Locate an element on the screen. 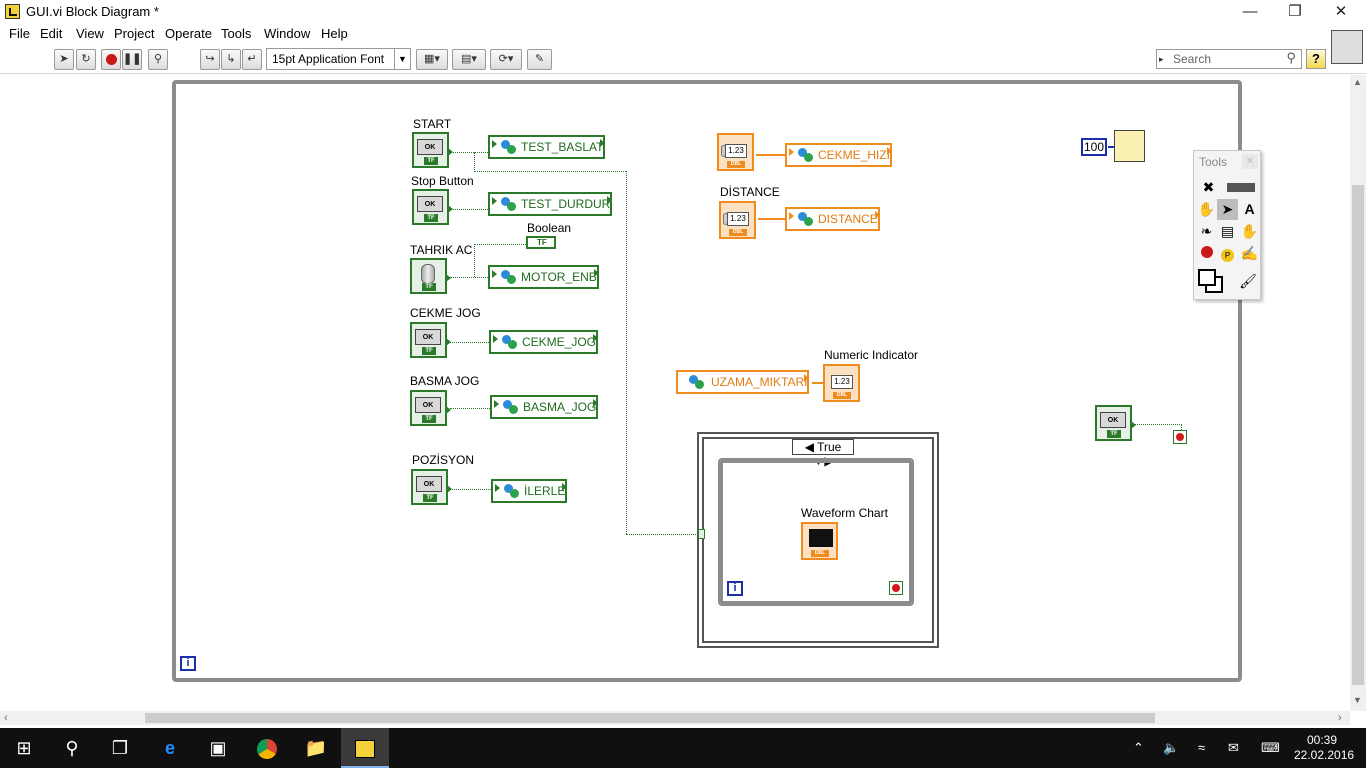 Image resolution: width=1366 pixels, height=768 pixels. text-settings-dropdown: 15pt Application Font ▼ is located at coordinates (338, 59).